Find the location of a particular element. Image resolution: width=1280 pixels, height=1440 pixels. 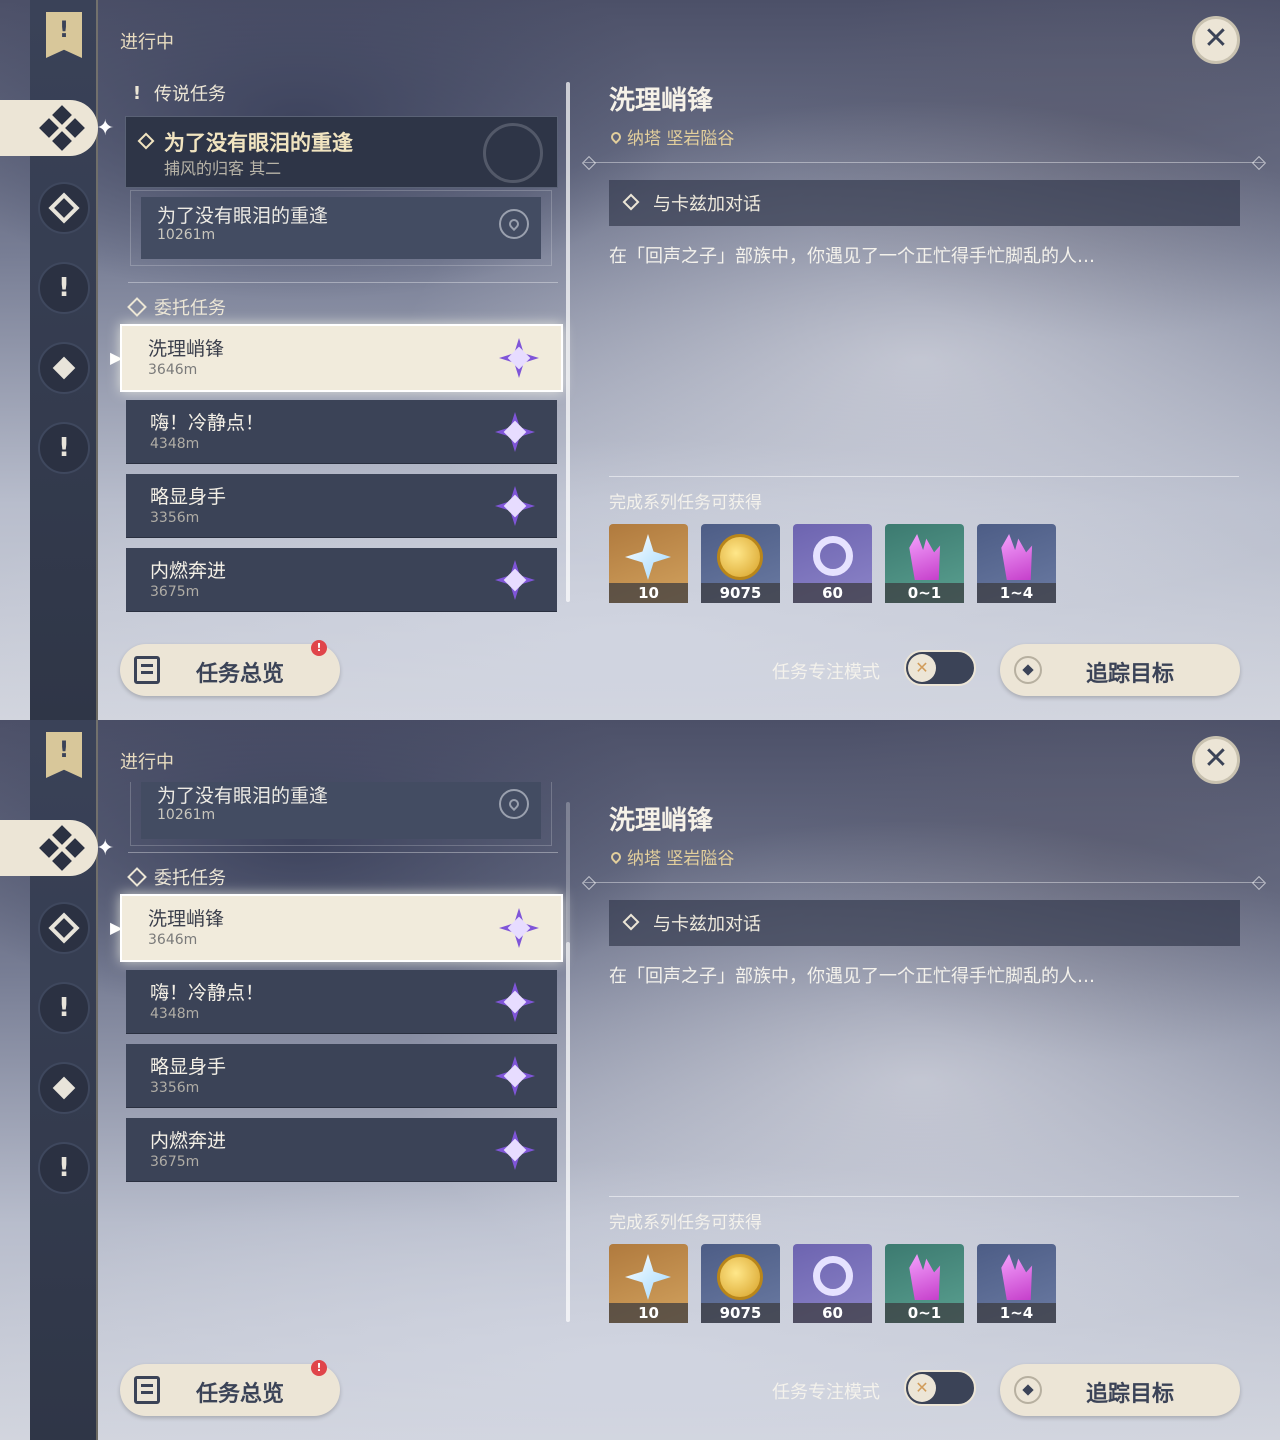

section-legend: ! 传说任务 is located at coordinates (178, 93).